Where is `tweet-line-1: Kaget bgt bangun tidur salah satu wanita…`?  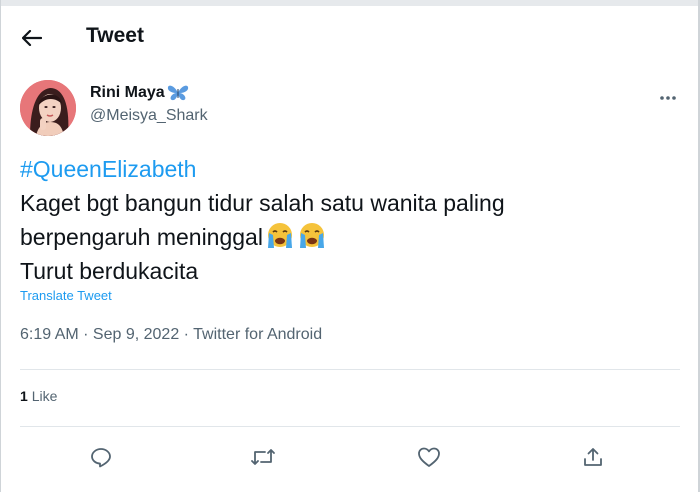
tweet-line-1: Kaget bgt bangun tidur salah satu wanita… is located at coordinates (262, 203).